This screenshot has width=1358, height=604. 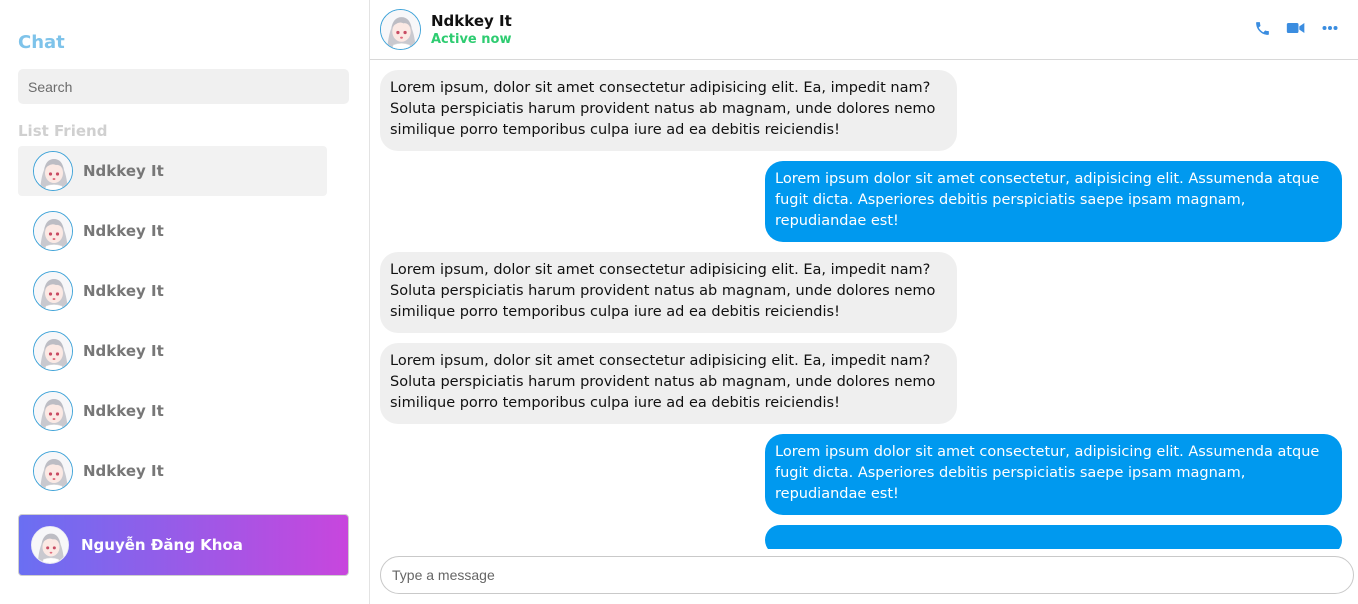 I want to click on search-input, so click(x=183, y=86).